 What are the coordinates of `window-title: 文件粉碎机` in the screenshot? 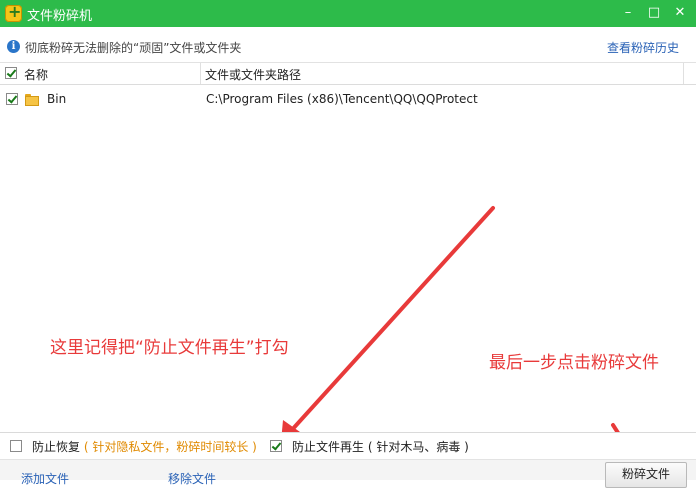 It's located at (60, 16).